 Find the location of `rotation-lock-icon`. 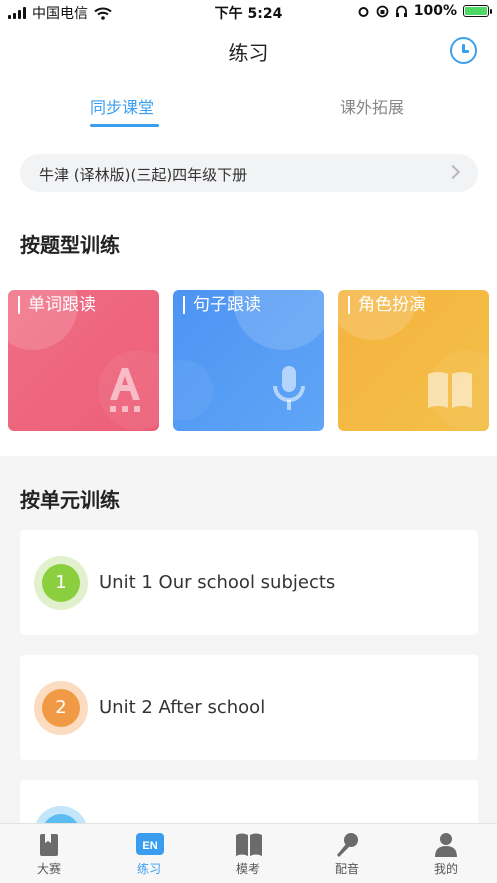

rotation-lock-icon is located at coordinates (382, 11).